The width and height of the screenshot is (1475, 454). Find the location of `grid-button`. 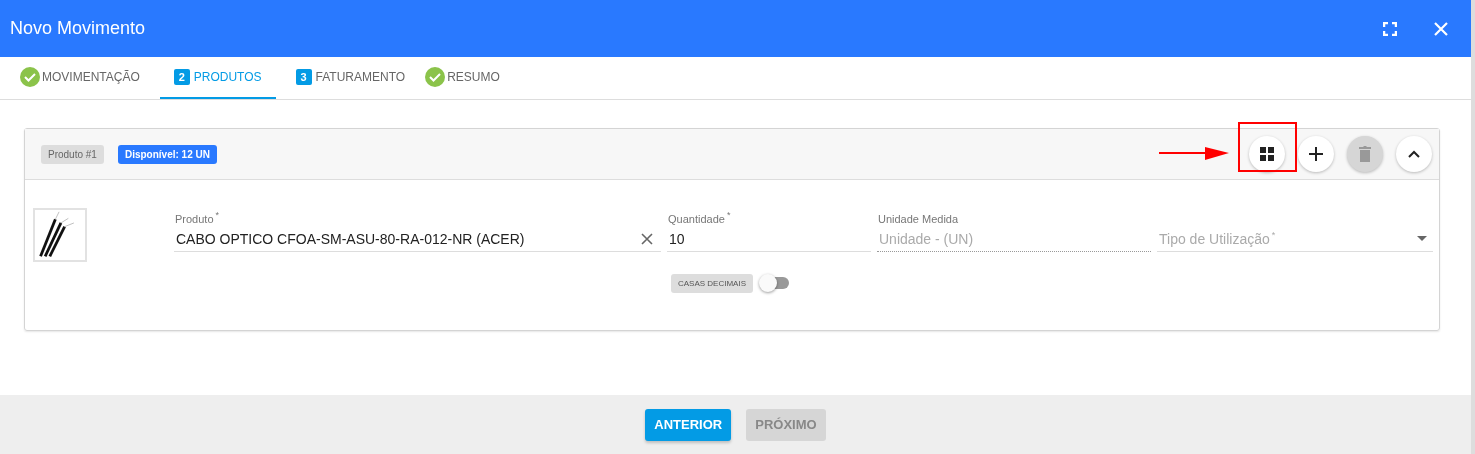

grid-button is located at coordinates (1267, 154).